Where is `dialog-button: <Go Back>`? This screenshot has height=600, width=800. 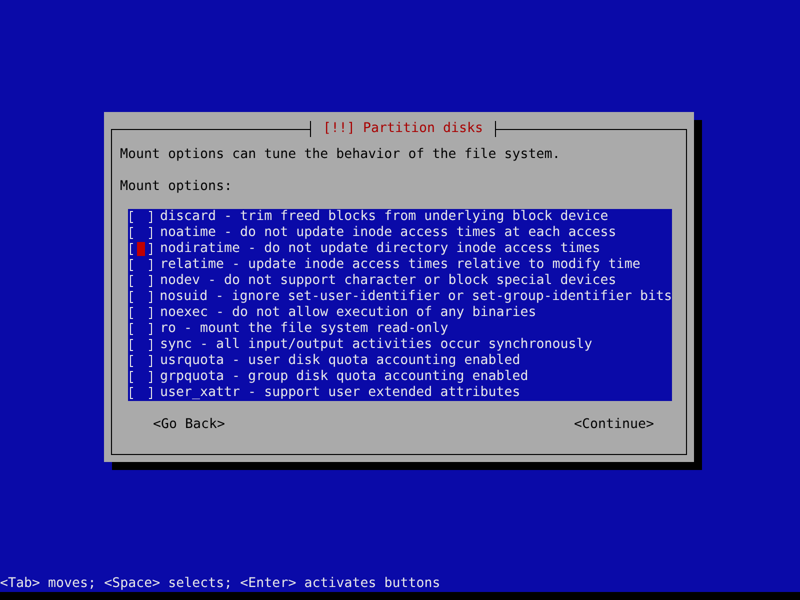 dialog-button: <Go Back> is located at coordinates (189, 425).